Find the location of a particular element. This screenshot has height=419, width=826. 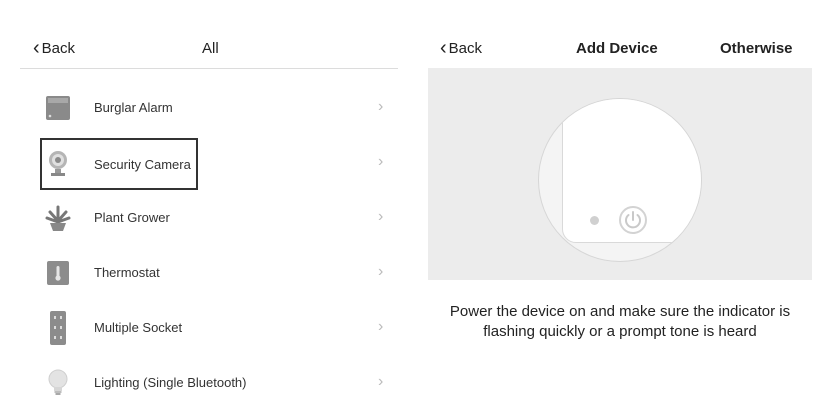

otherwise-button: Otherwise is located at coordinates (756, 48).